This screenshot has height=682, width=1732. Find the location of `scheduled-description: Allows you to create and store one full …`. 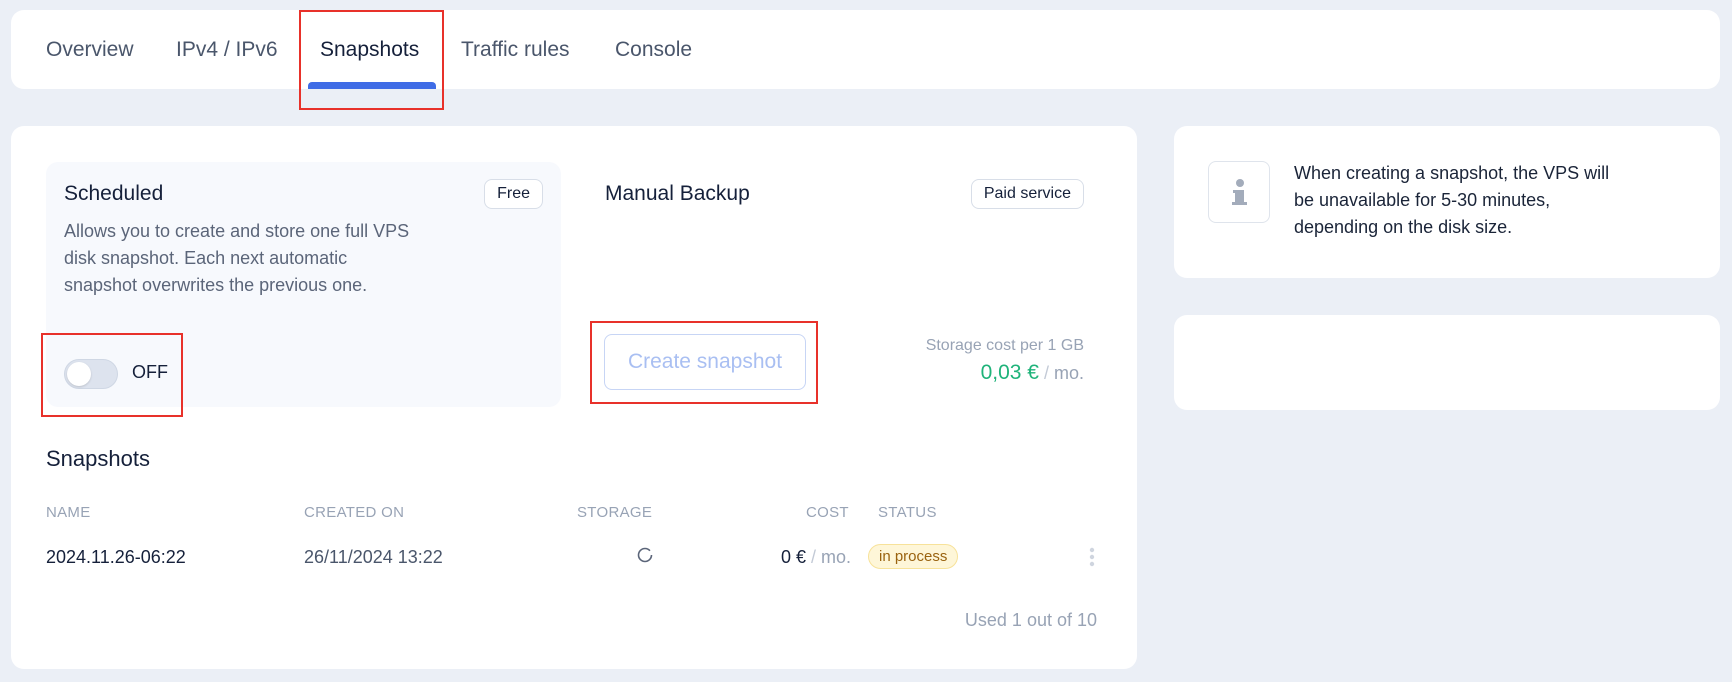

scheduled-description: Allows you to create and store one full … is located at coordinates (237, 258).